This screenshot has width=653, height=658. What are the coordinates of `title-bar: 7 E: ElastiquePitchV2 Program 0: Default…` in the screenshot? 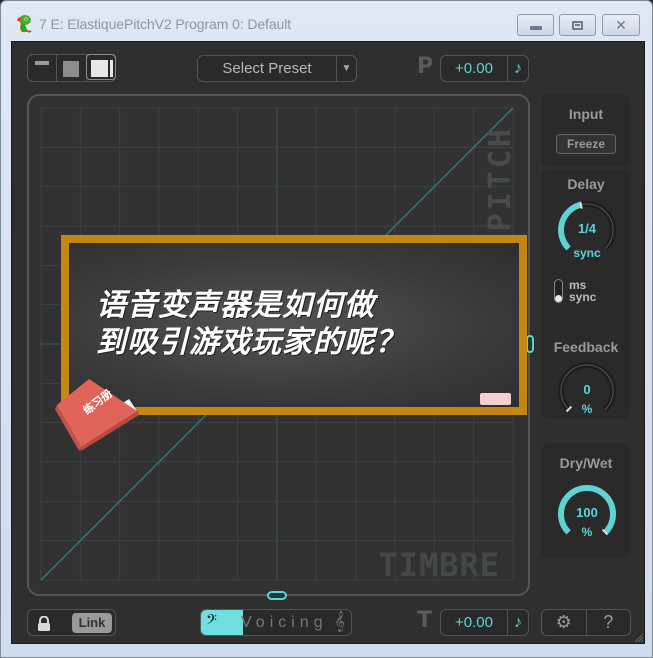 It's located at (326, 21).